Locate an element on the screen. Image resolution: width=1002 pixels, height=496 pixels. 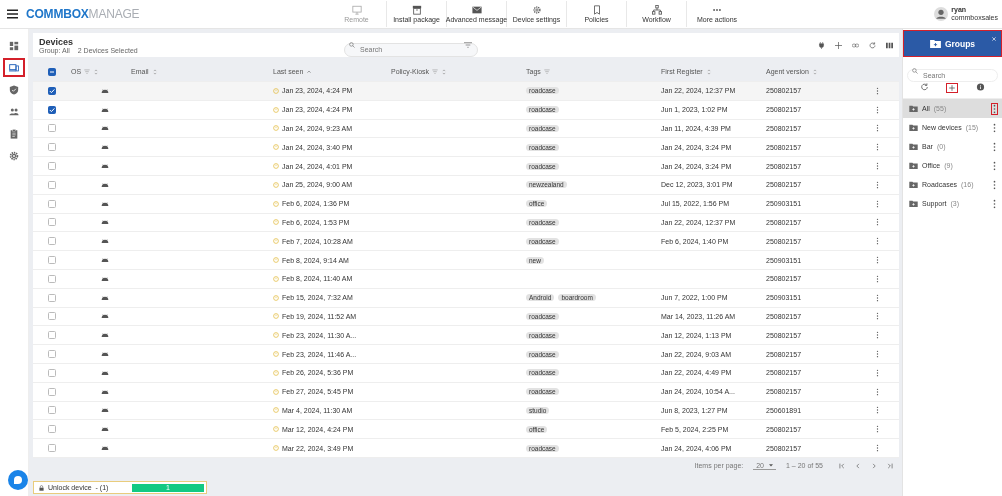
first-page-icon is located at coordinates (842, 465).